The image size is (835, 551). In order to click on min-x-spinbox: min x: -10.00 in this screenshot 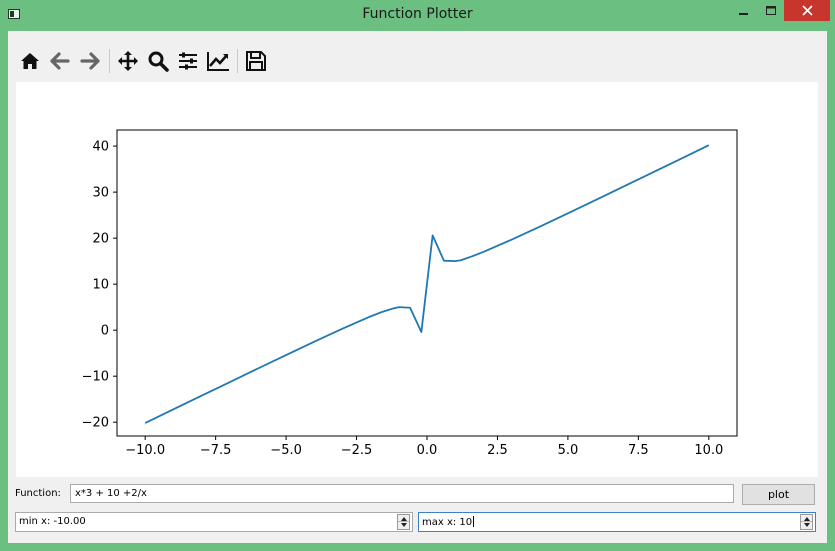, I will do `click(214, 522)`.